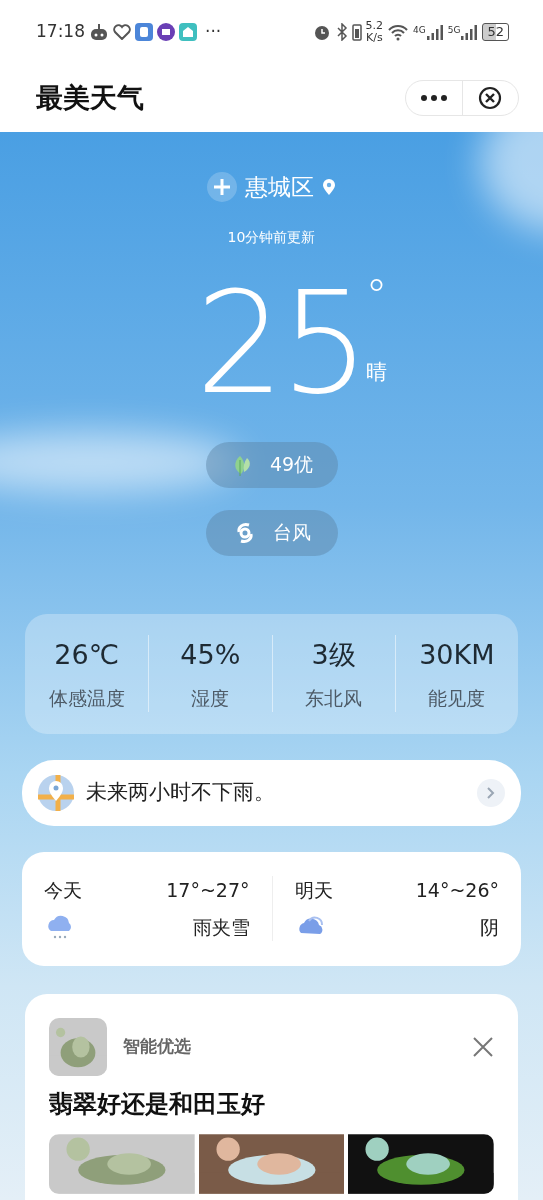  What do you see at coordinates (376, 295) in the screenshot?
I see `degree-sign: °` at bounding box center [376, 295].